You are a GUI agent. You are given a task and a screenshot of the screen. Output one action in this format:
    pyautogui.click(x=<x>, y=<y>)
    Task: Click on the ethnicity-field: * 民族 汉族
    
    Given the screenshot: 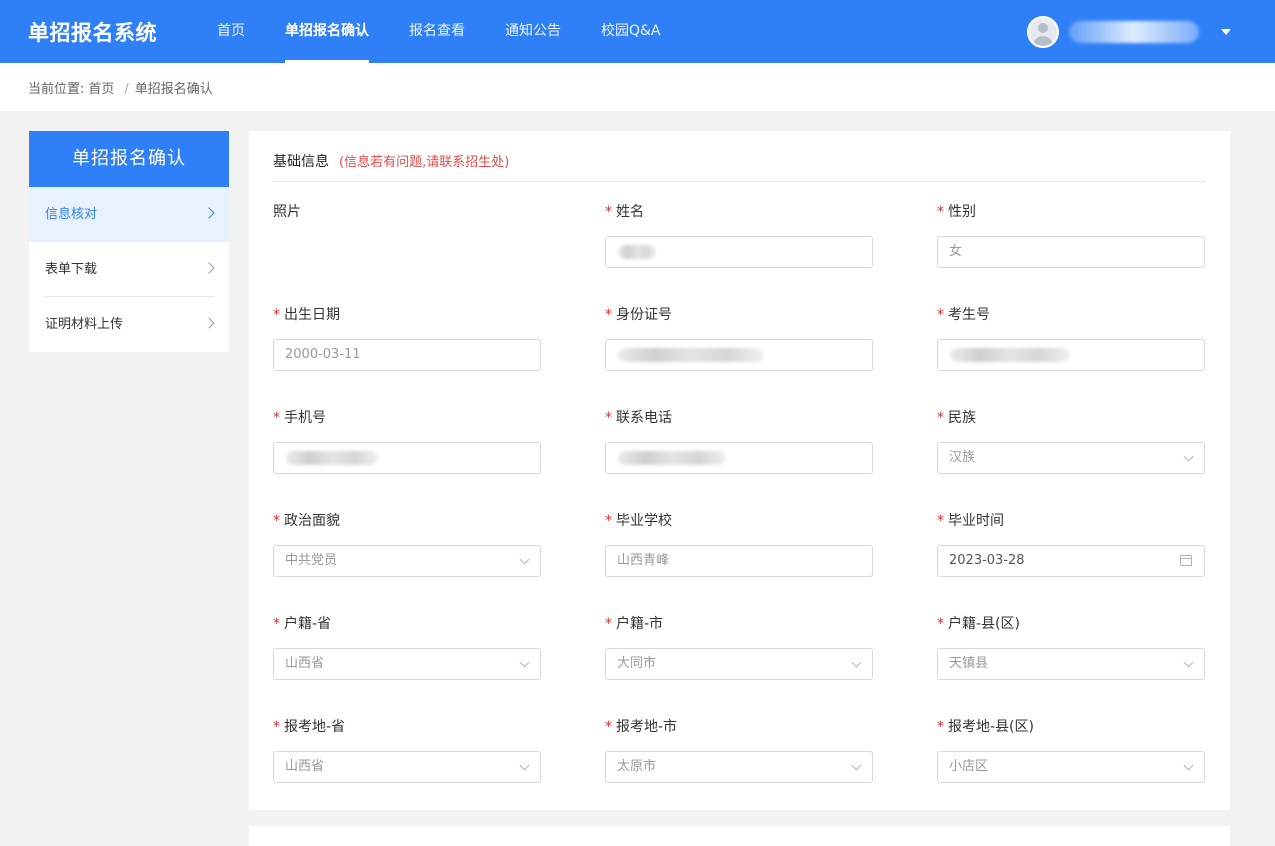 What is the action you would take?
    pyautogui.click(x=1071, y=441)
    